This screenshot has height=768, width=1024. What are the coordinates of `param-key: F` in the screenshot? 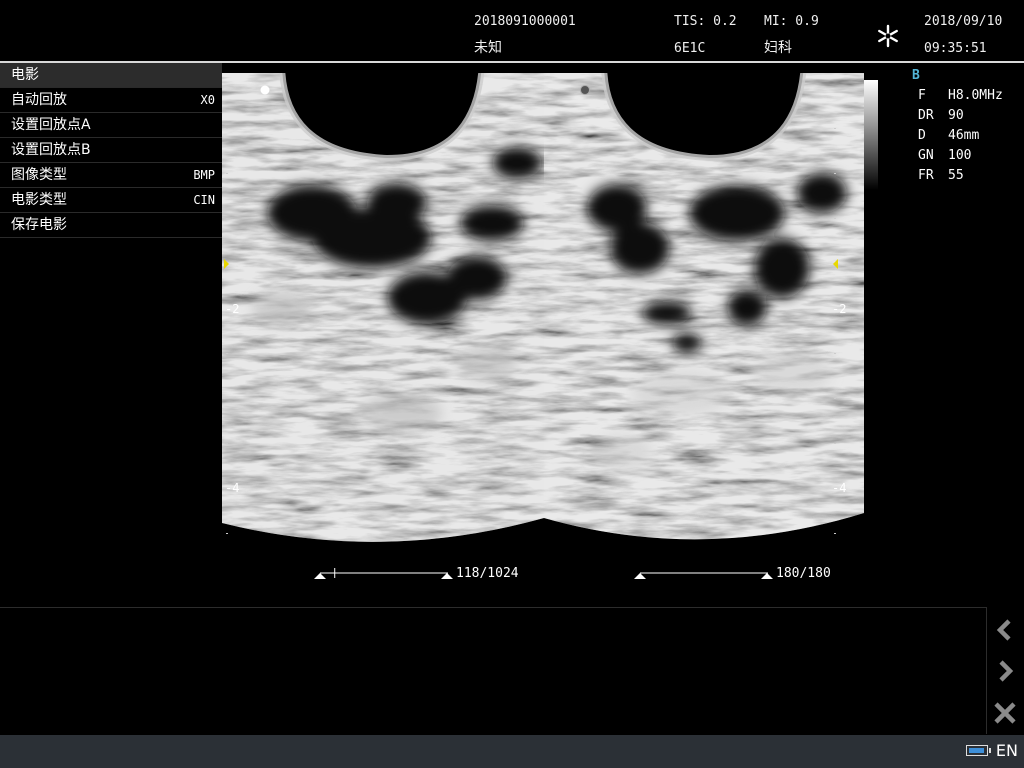 It's located at (922, 95).